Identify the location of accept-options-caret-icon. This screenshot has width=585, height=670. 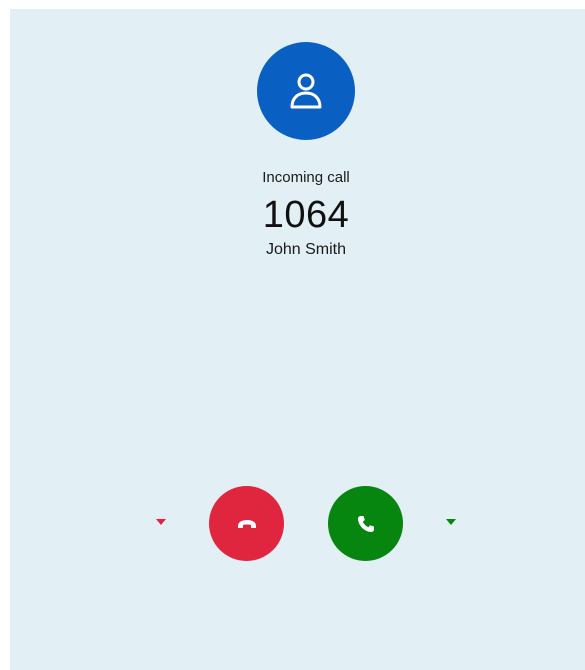
(451, 522).